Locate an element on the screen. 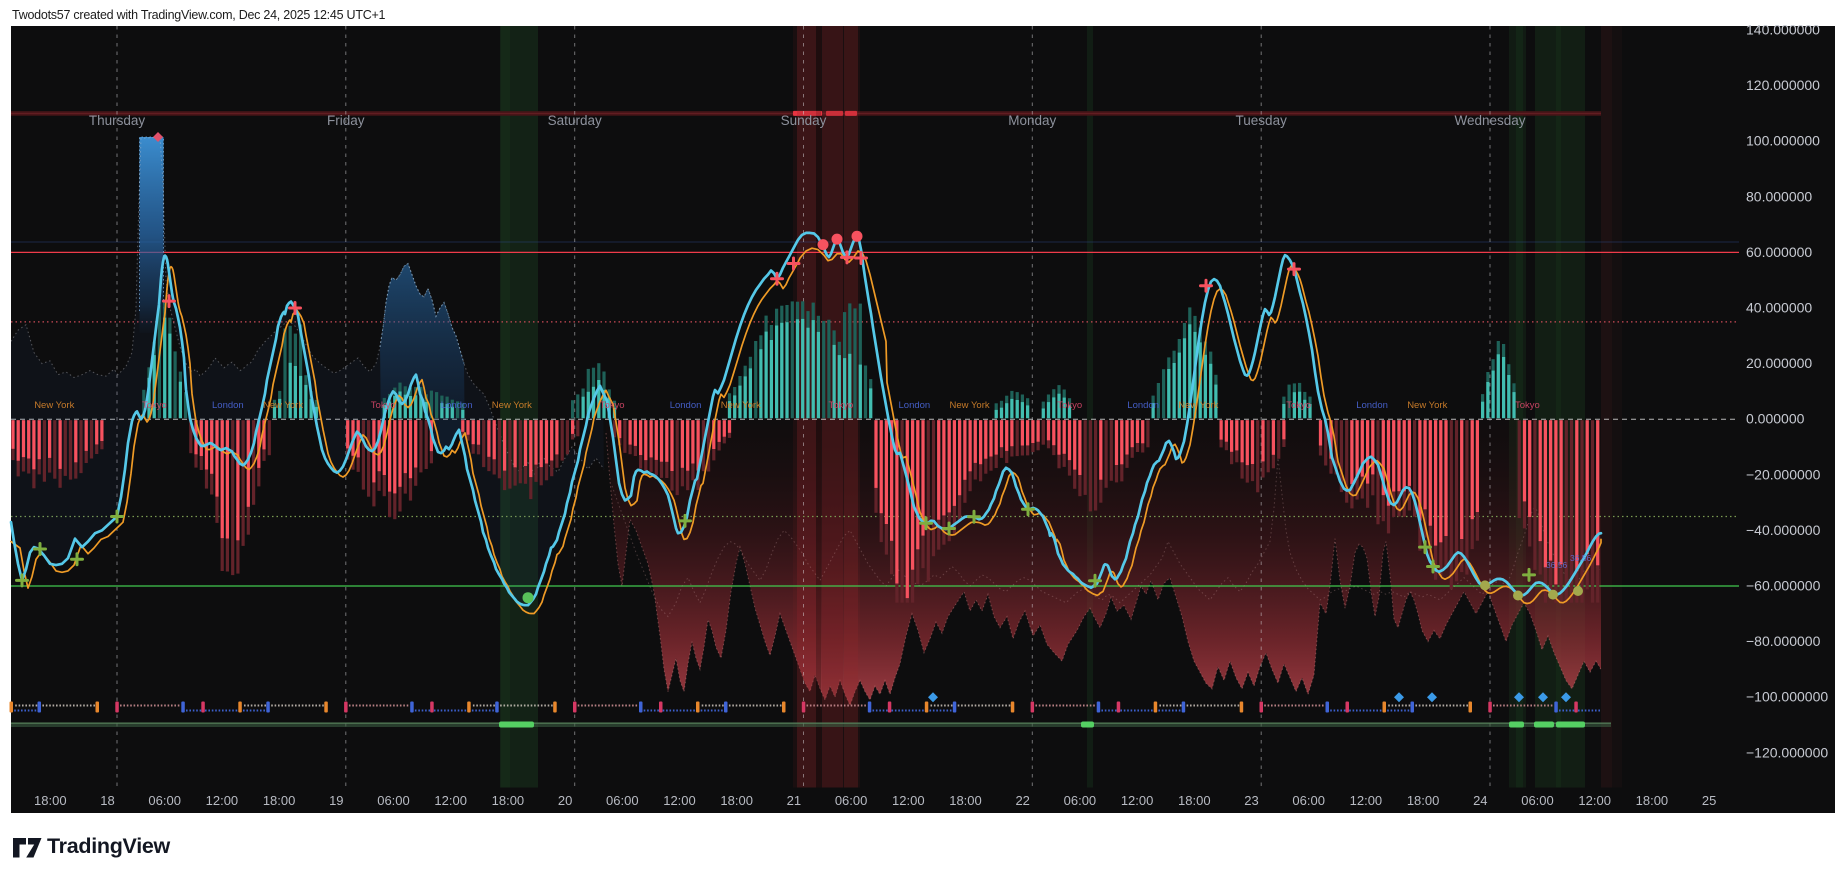  svg-text: −20.000000 is located at coordinates (1783, 474).